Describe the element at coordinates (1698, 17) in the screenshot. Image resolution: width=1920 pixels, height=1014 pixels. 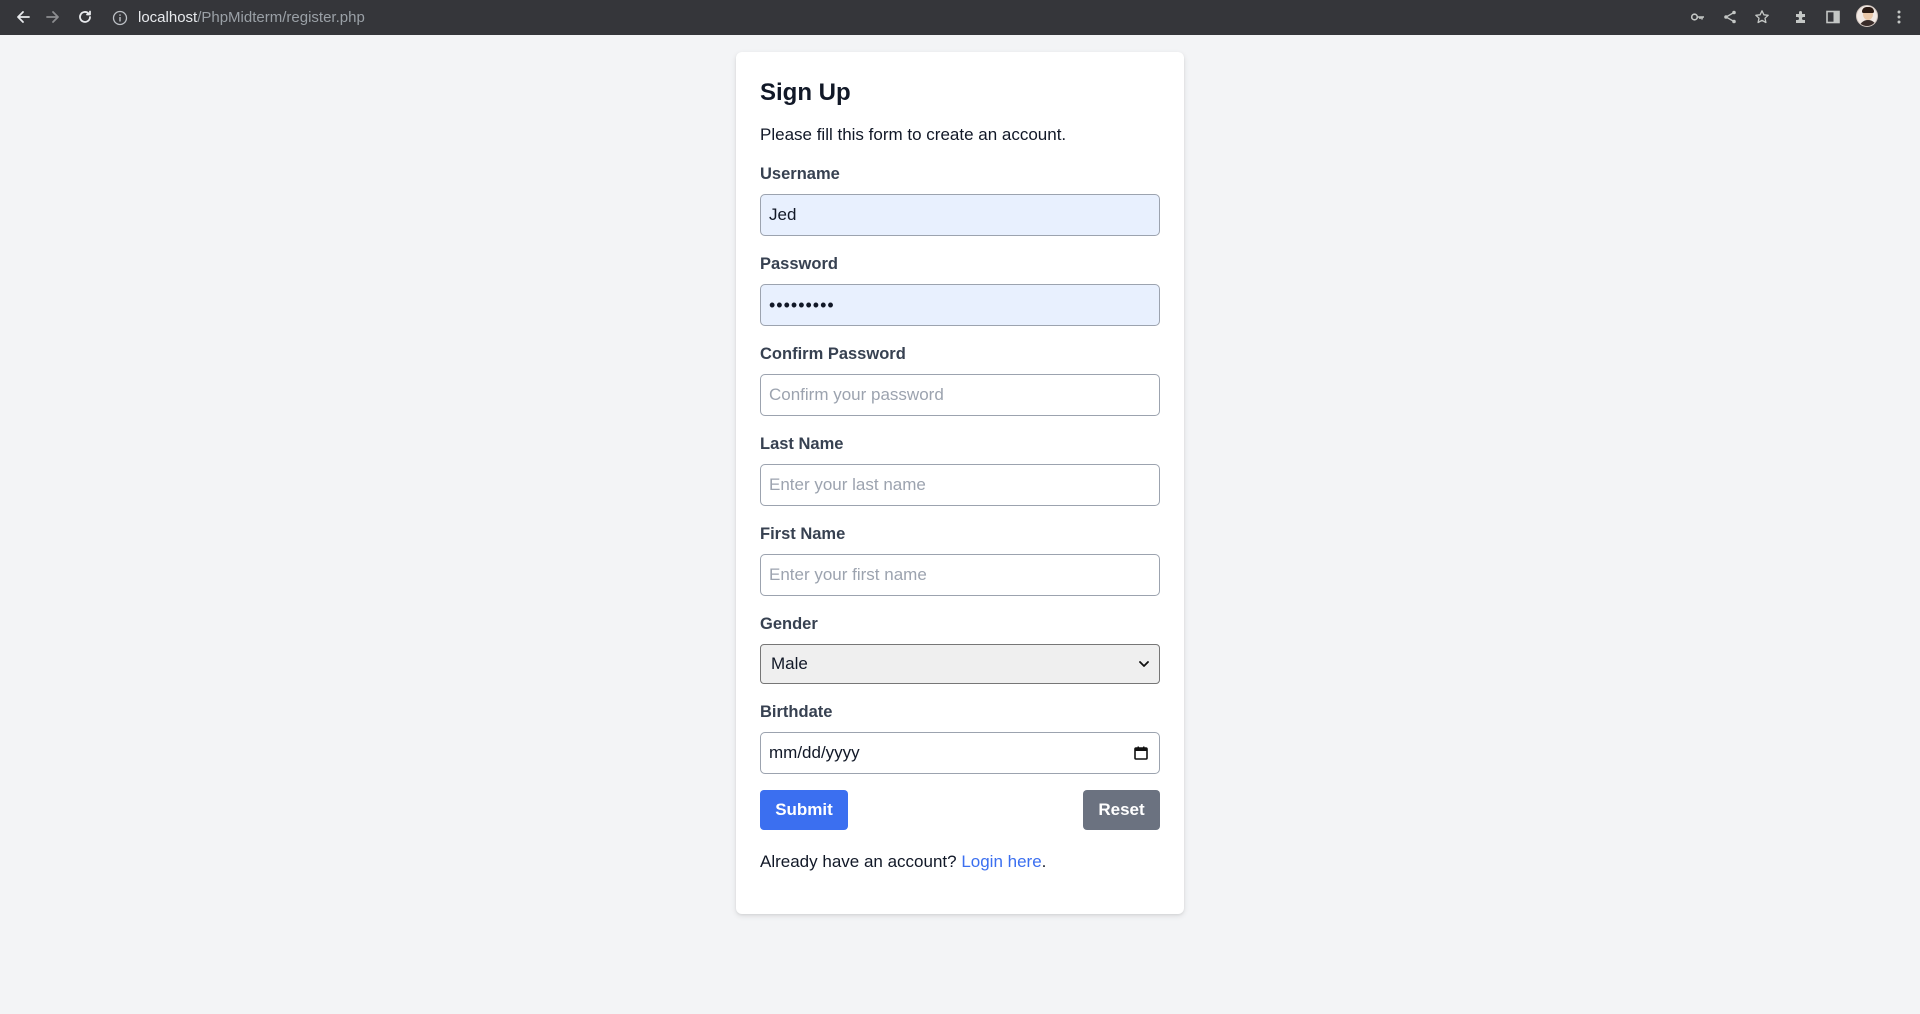
I see `key-icon` at that location.